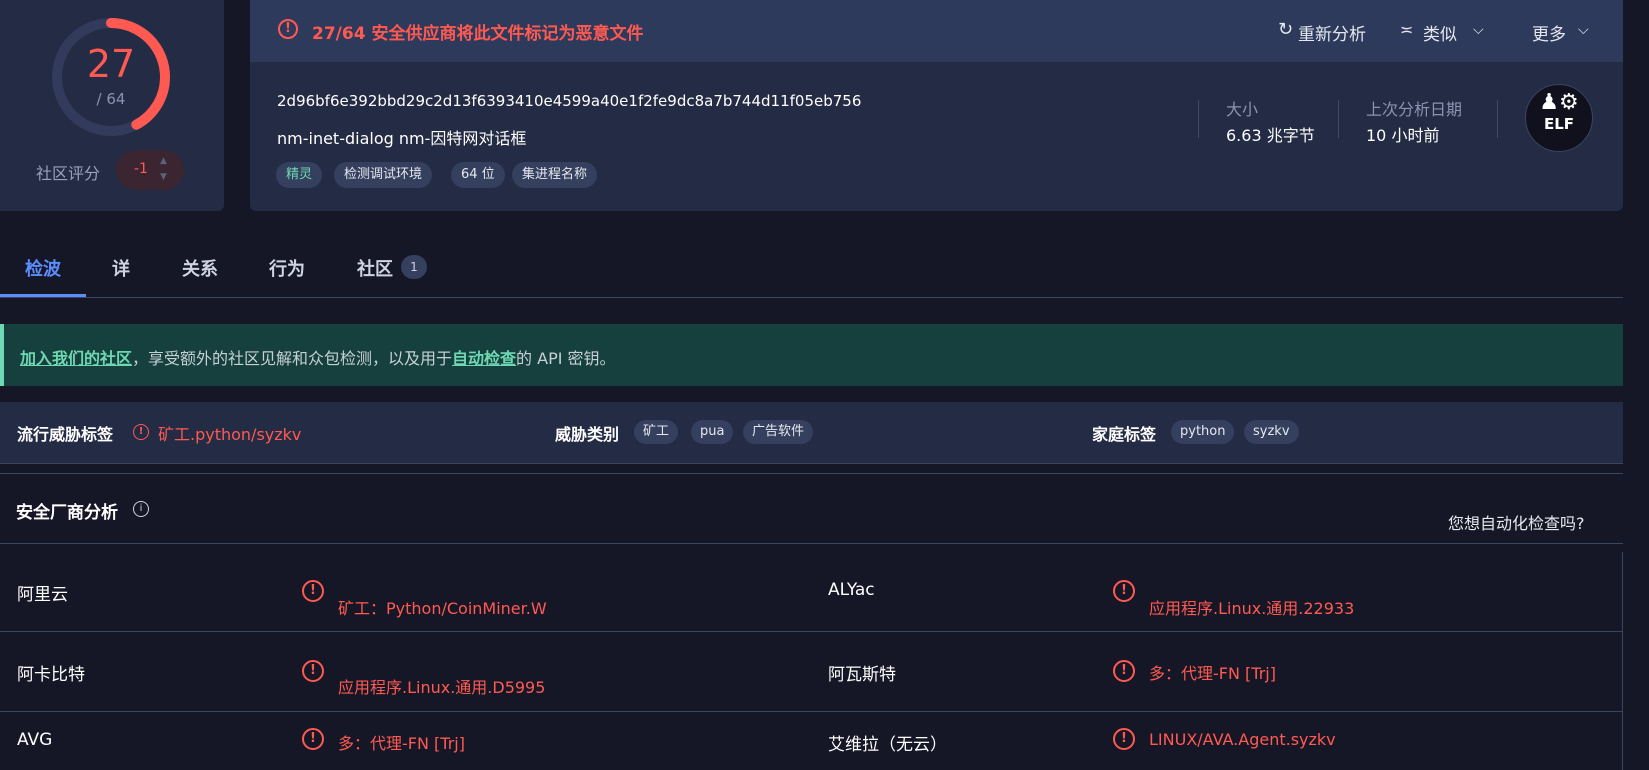  What do you see at coordinates (1516, 522) in the screenshot?
I see `automation-prompt-link: 您想自动化检查吗?` at bounding box center [1516, 522].